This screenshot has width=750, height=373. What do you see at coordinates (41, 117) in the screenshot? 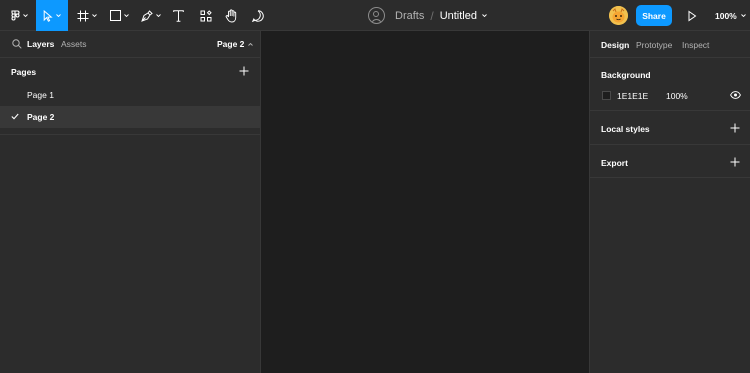
I see `page-name: Page 2` at bounding box center [41, 117].